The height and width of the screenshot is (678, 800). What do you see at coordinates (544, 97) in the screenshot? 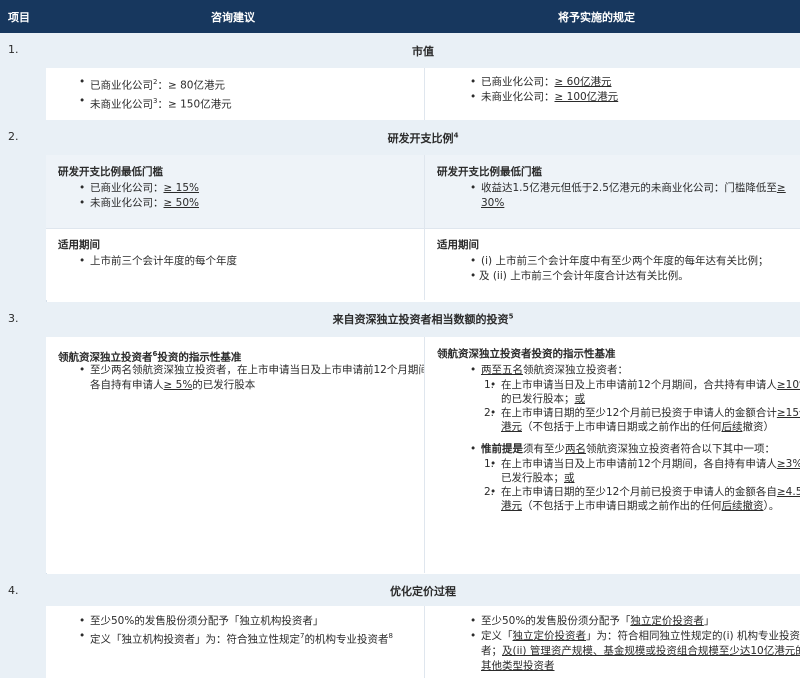
I see `list-item: 未商业化公司：≥ 100亿港元` at bounding box center [544, 97].